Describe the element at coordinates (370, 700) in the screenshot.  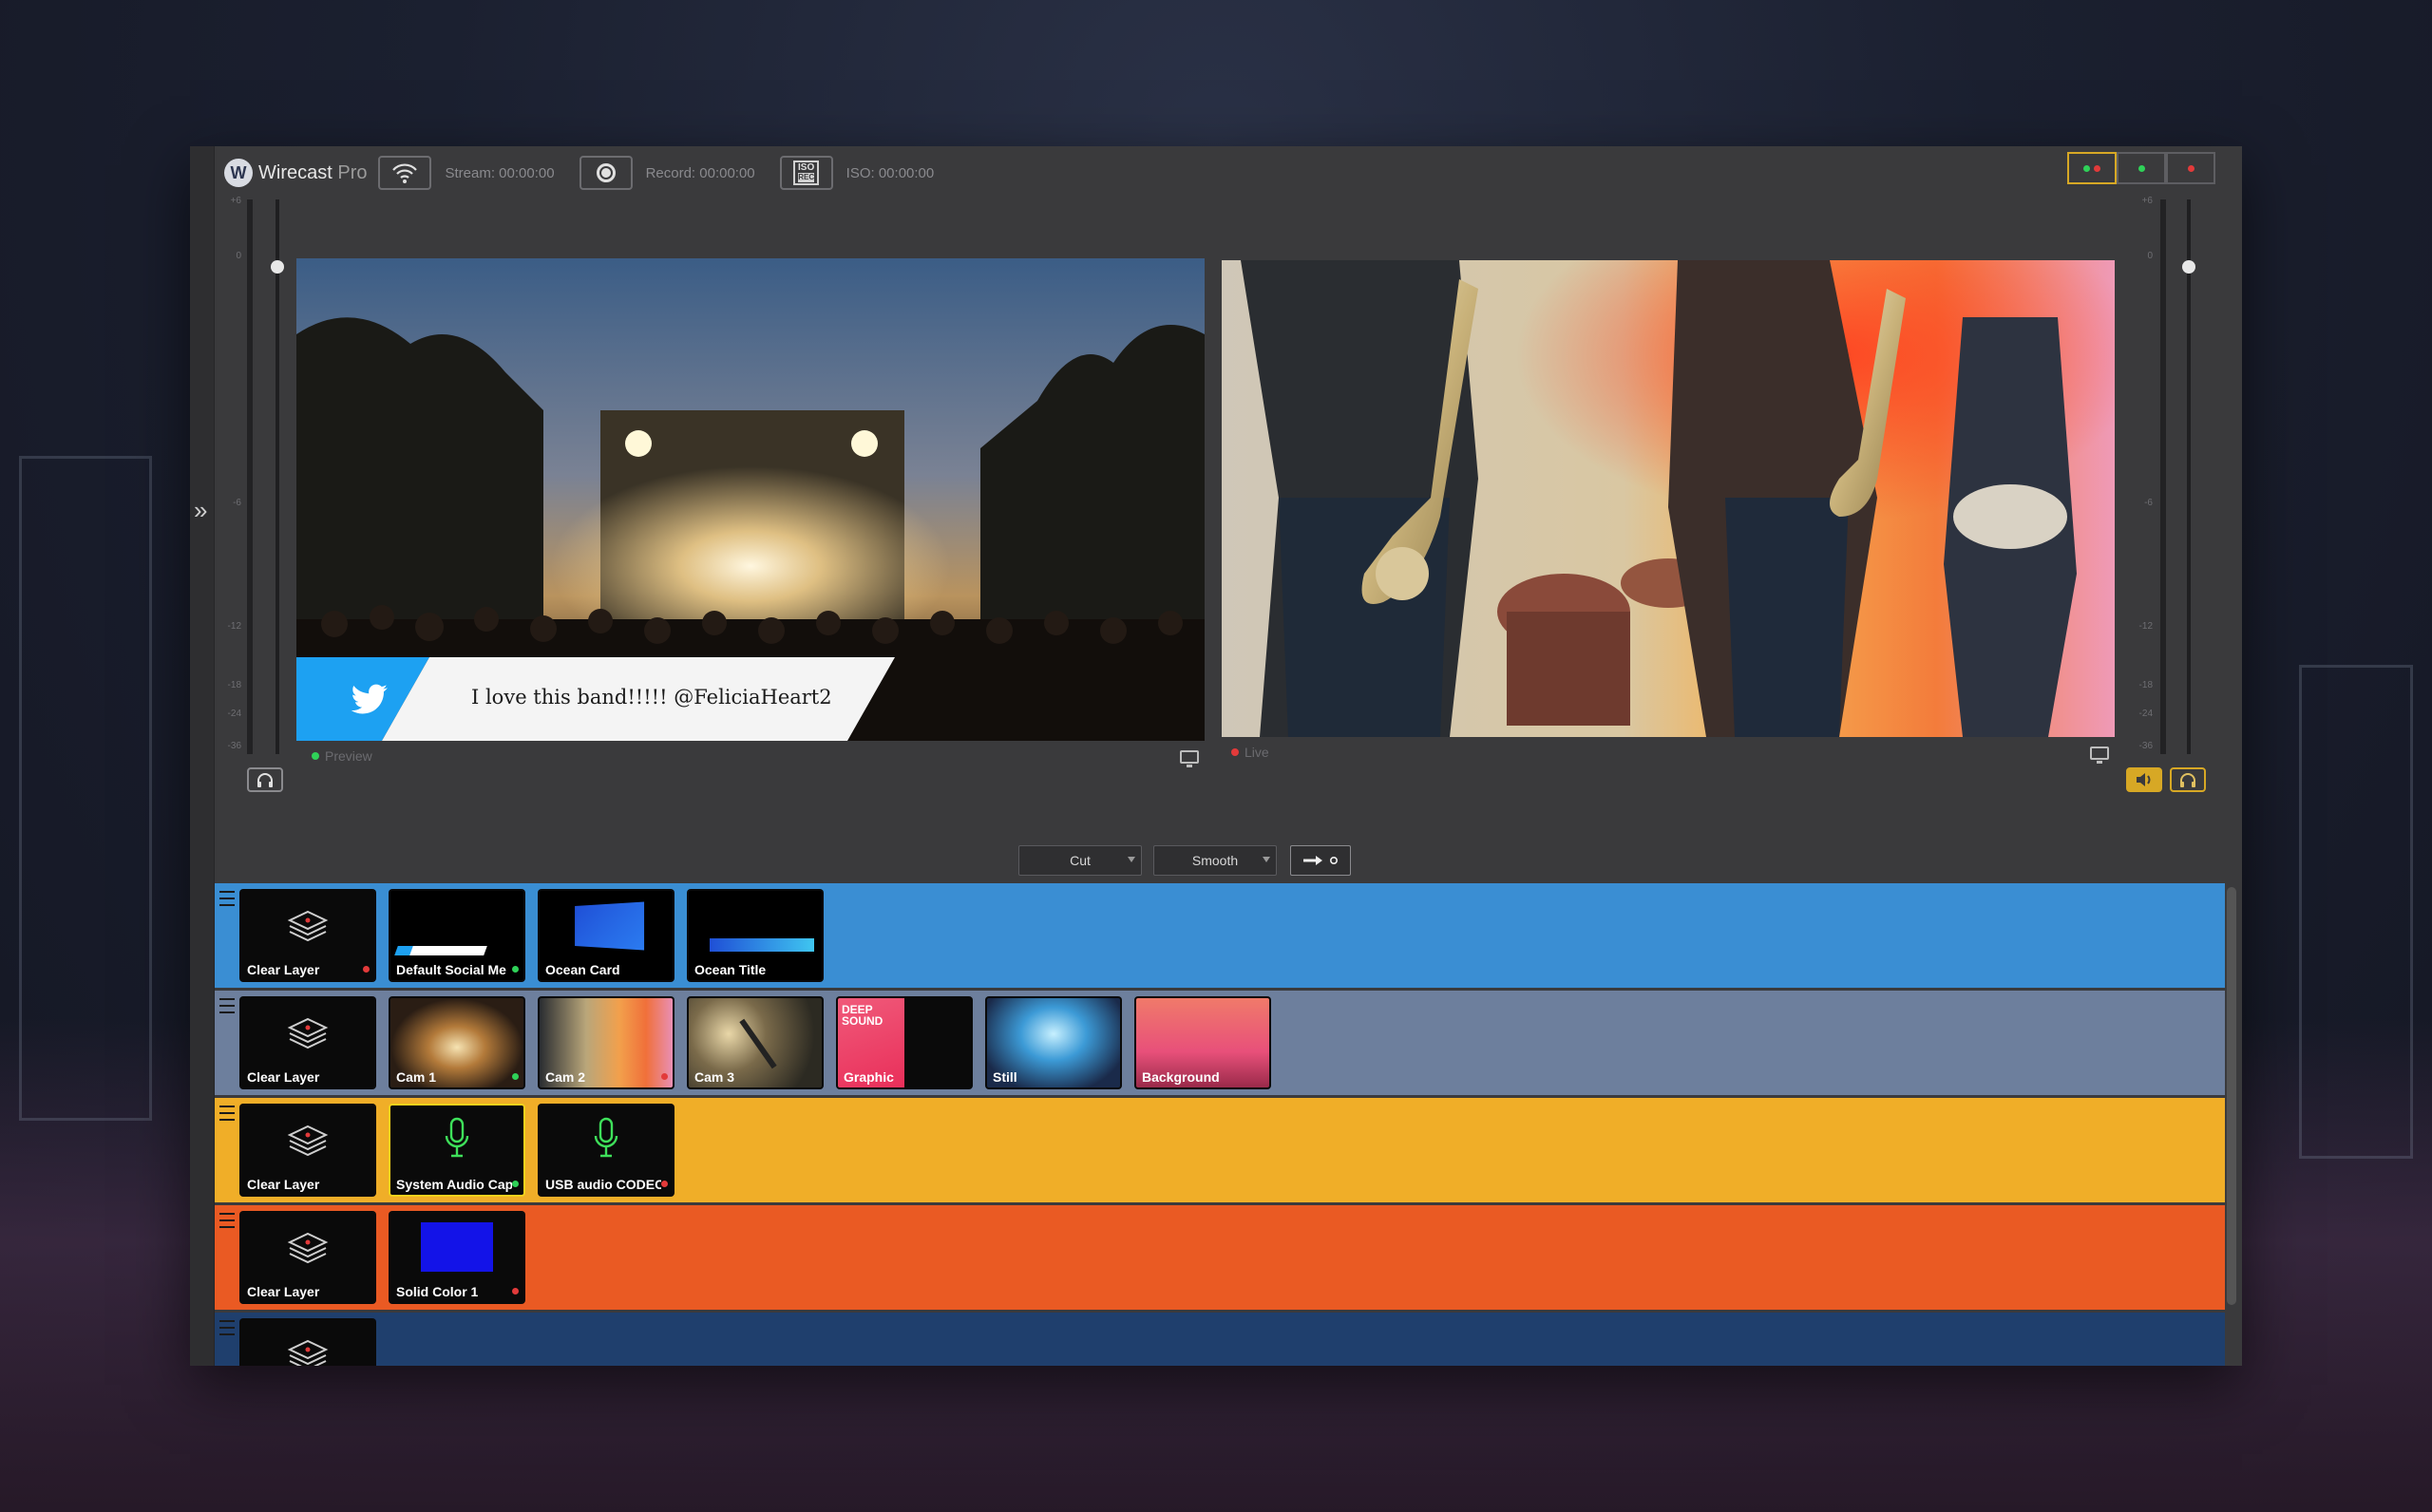
I see `twitter-bird-icon` at that location.